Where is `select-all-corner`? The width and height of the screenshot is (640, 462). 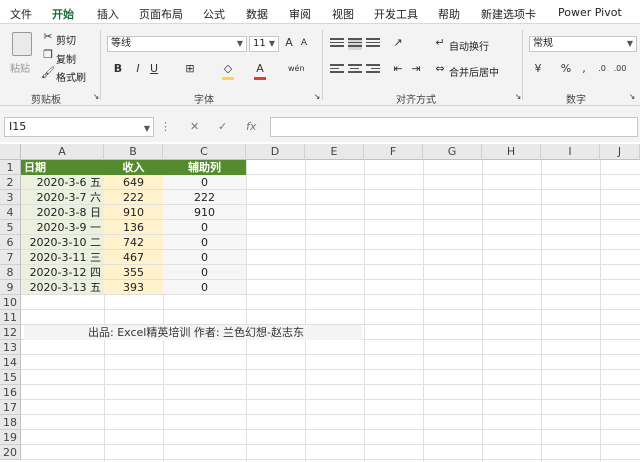
select-all-corner is located at coordinates (10, 152).